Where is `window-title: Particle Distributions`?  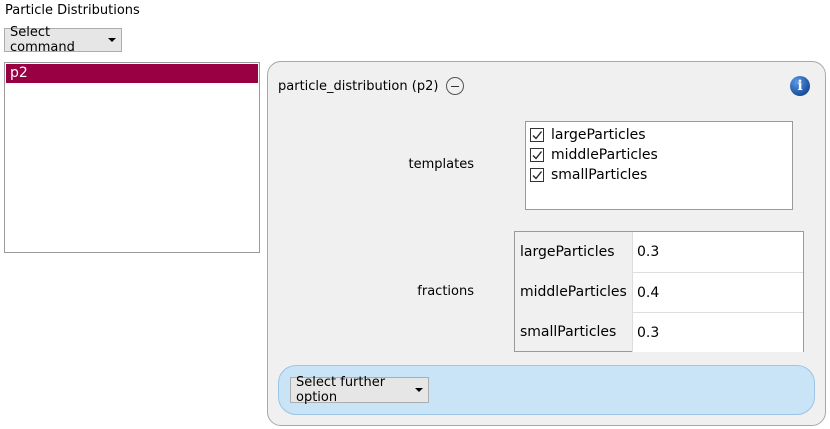
window-title: Particle Distributions is located at coordinates (72, 10).